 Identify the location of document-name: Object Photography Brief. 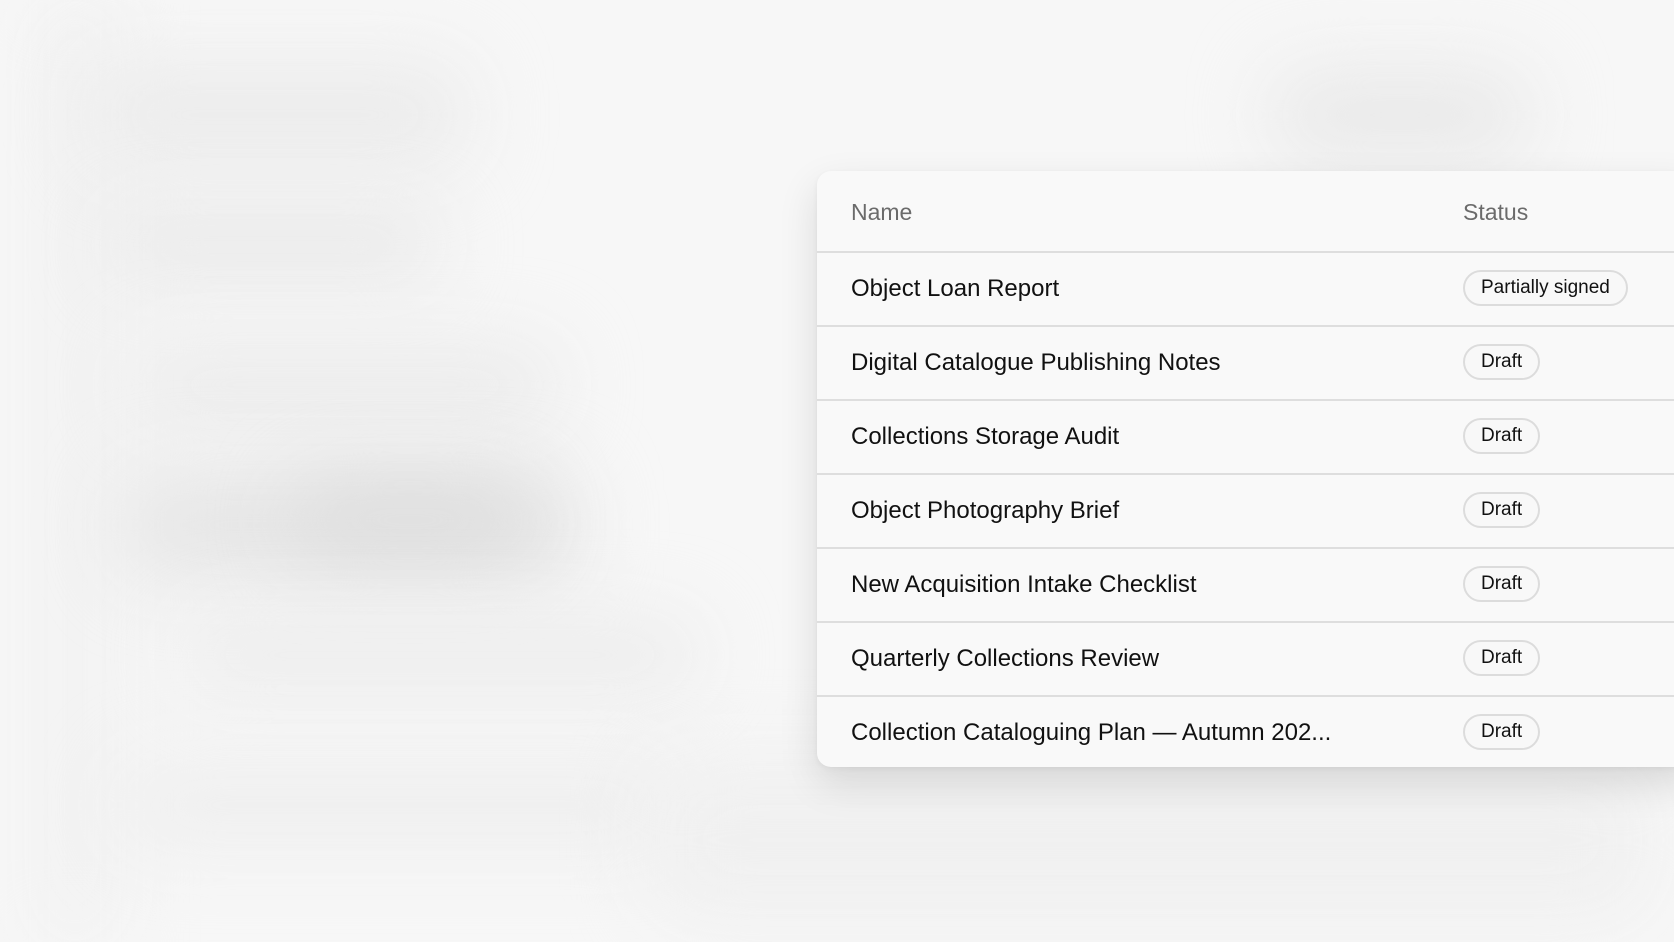
(985, 511).